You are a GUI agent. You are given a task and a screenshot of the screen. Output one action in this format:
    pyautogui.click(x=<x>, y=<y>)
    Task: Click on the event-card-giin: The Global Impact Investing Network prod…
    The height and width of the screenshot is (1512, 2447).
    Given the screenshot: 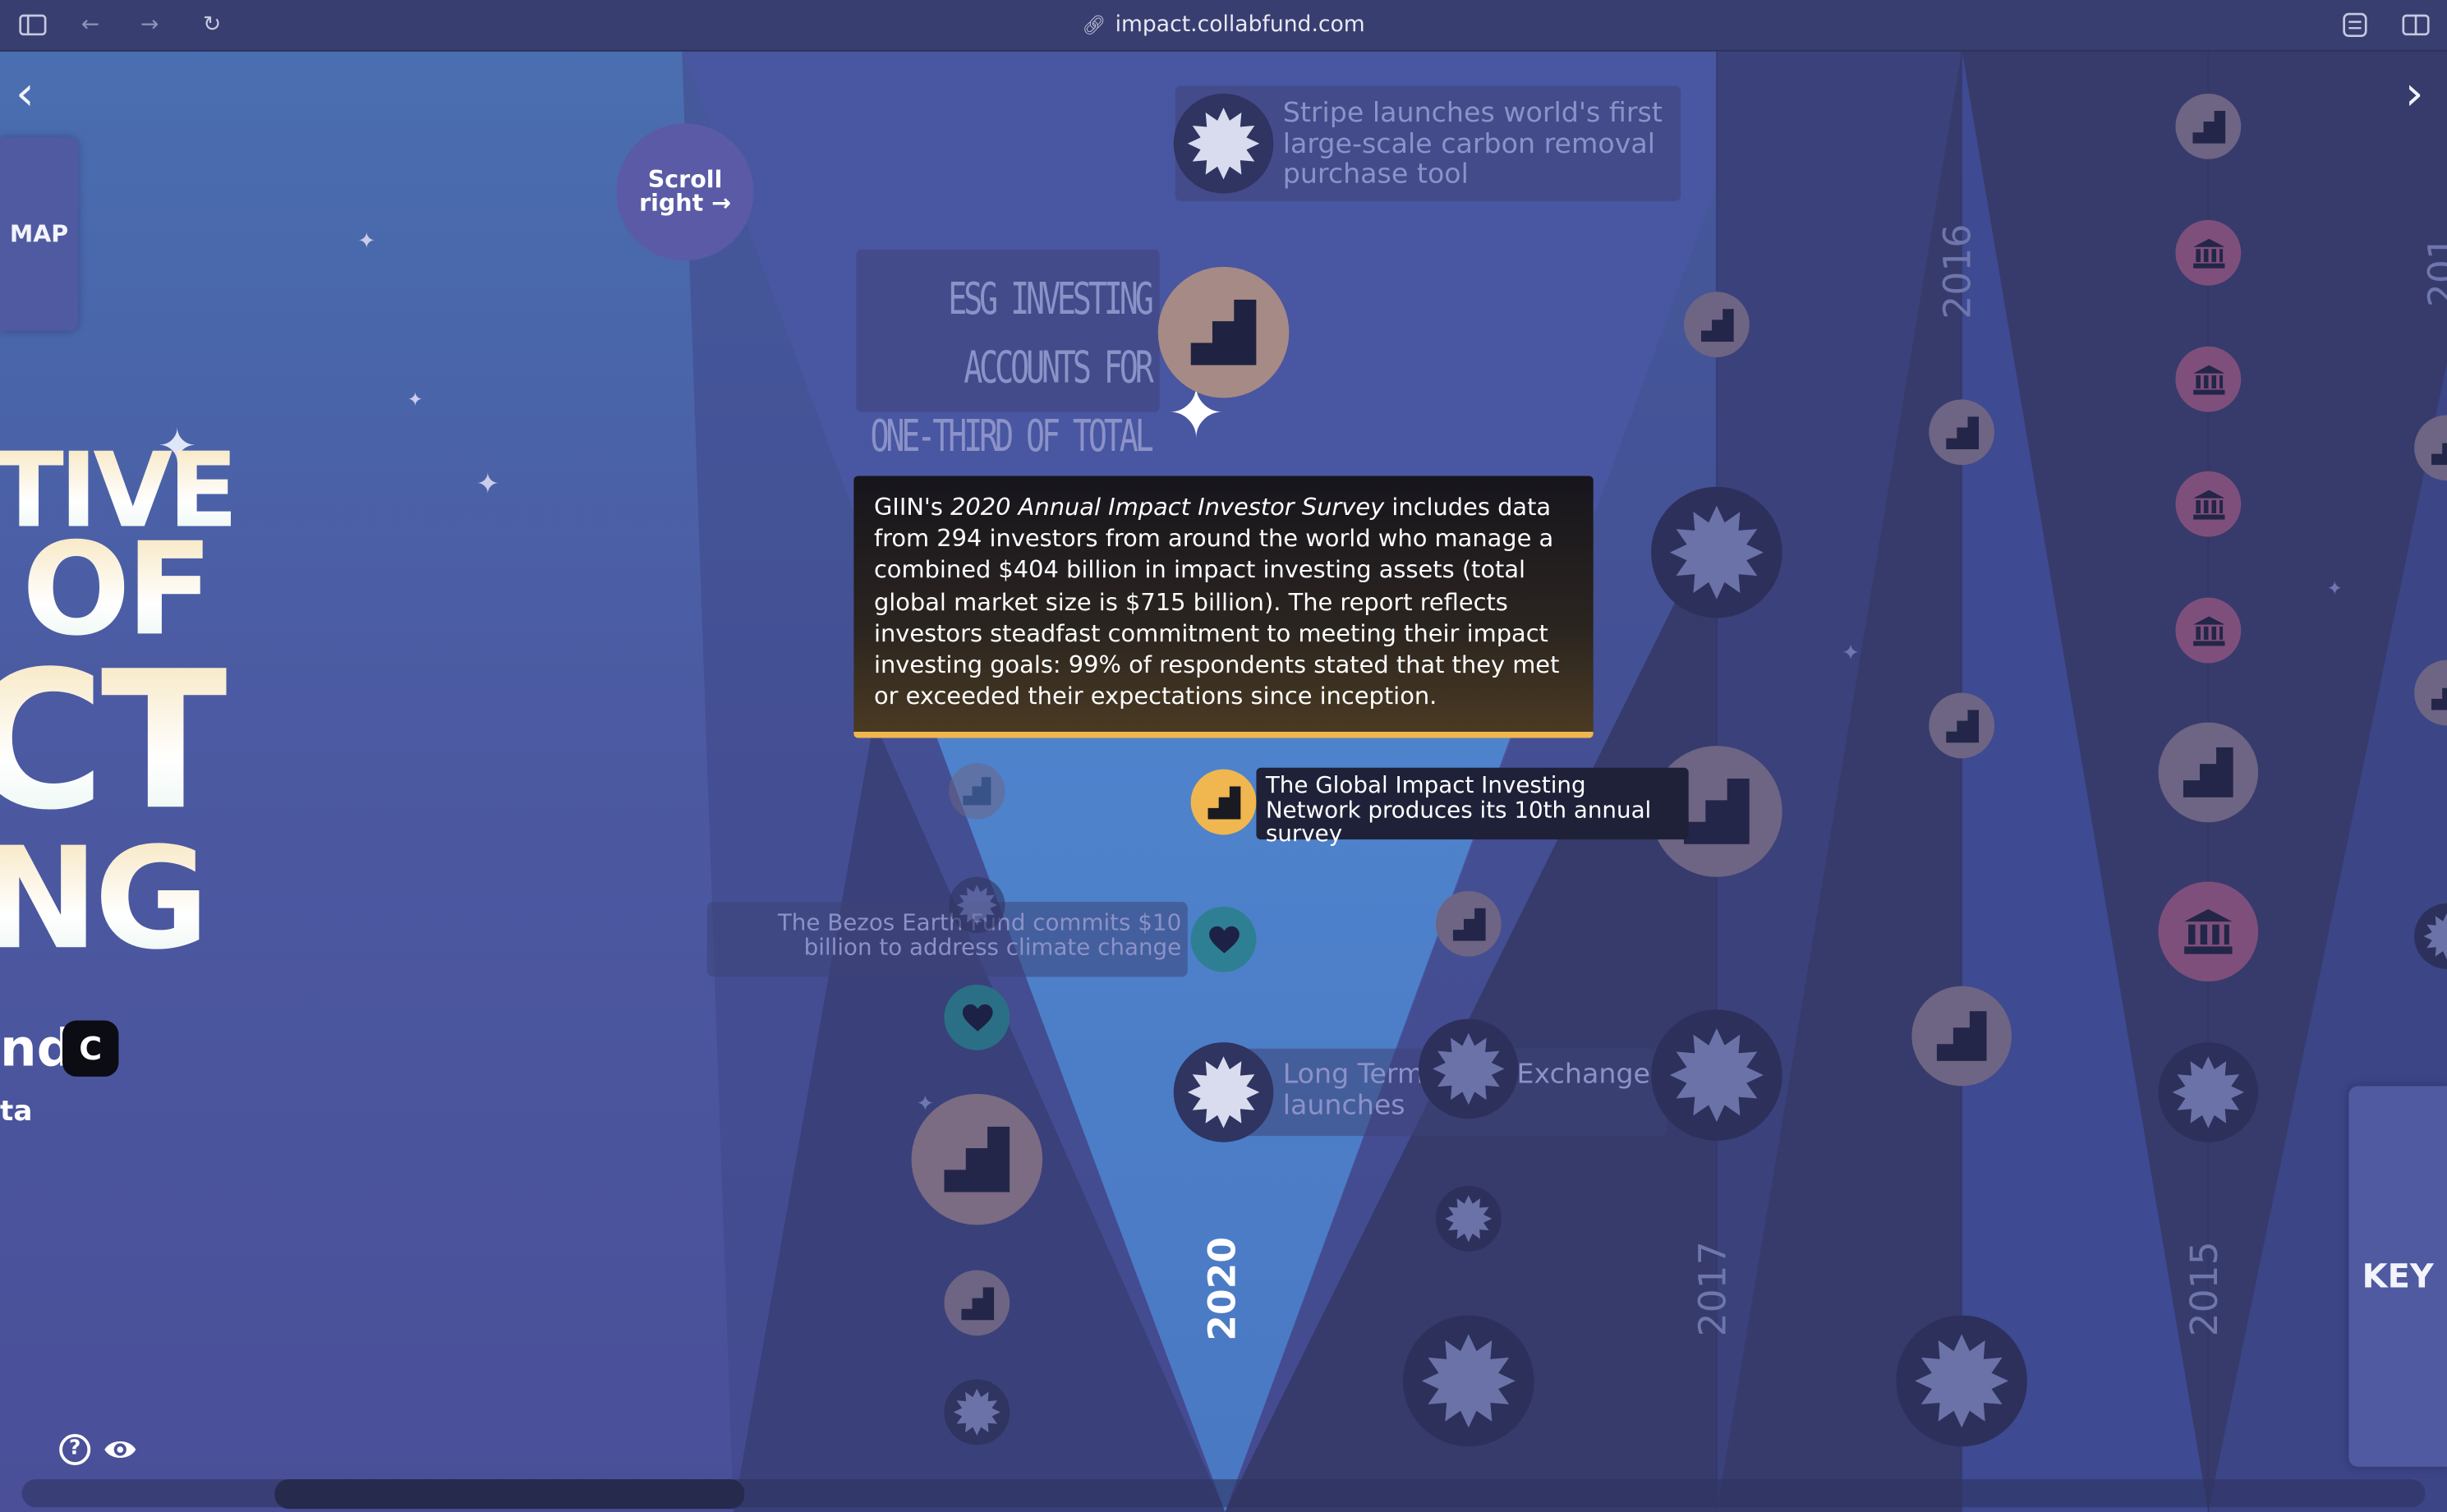 What is the action you would take?
    pyautogui.click(x=1473, y=806)
    